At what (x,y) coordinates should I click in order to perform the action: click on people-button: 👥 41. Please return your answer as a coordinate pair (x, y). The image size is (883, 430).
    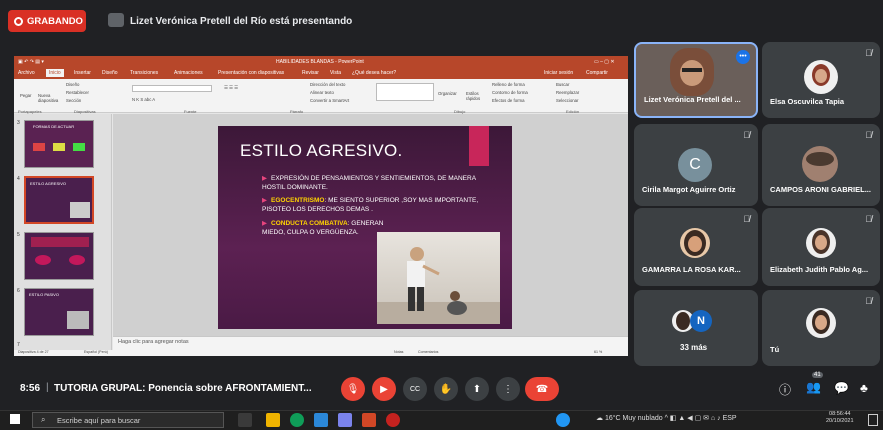
    Looking at the image, I should click on (814, 383).